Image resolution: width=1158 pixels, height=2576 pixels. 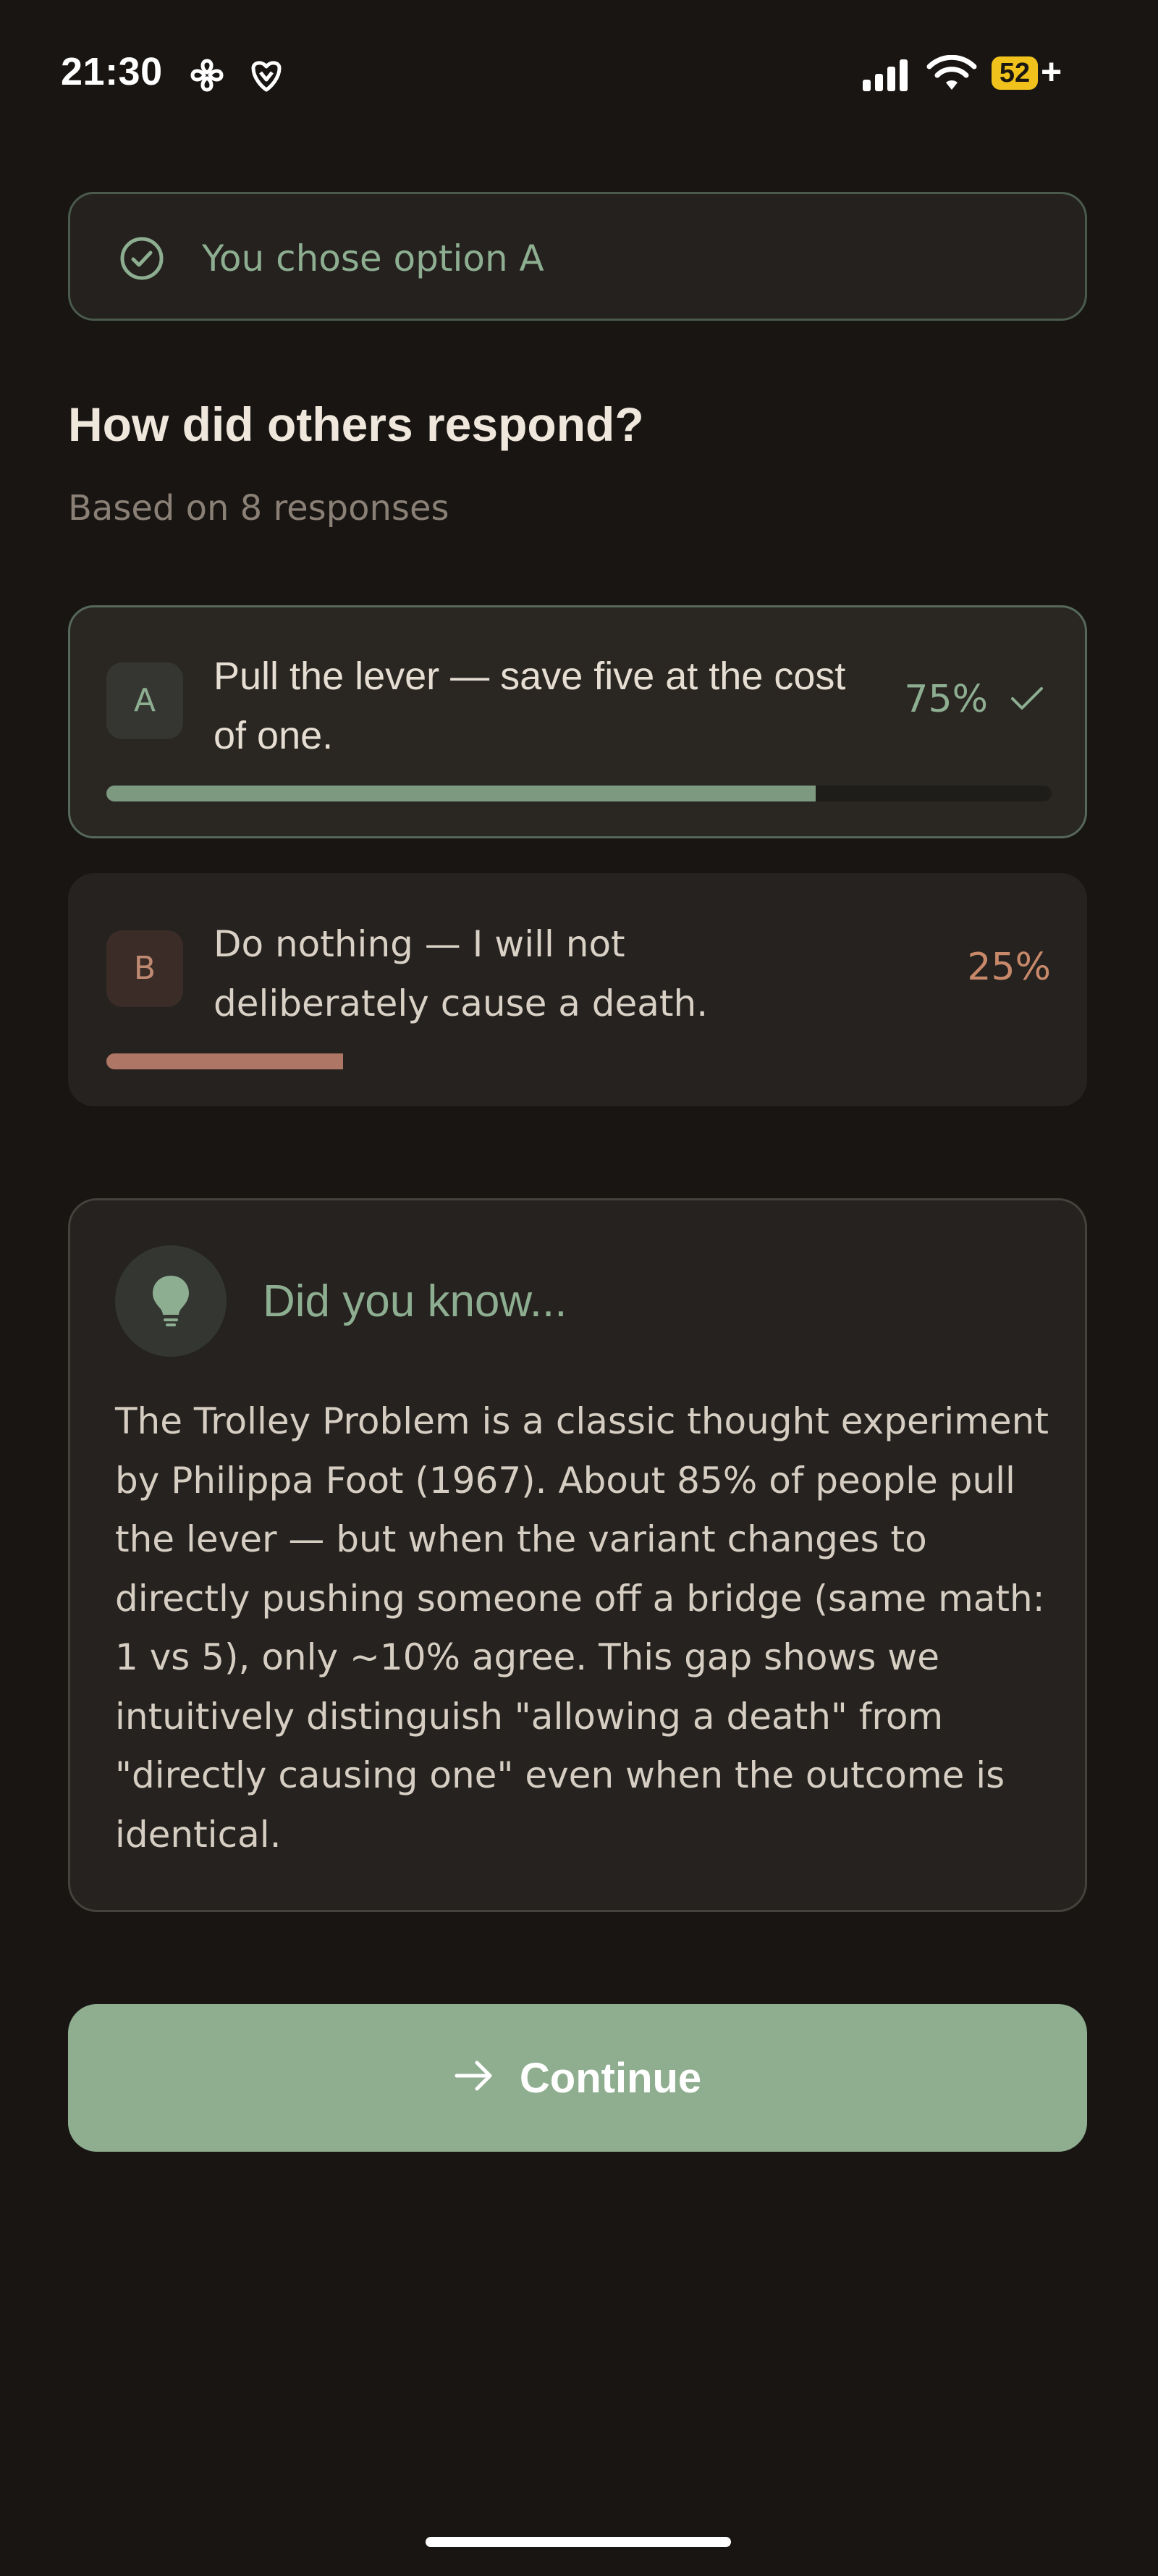 I want to click on battery-charging-plus: +, so click(x=1051, y=71).